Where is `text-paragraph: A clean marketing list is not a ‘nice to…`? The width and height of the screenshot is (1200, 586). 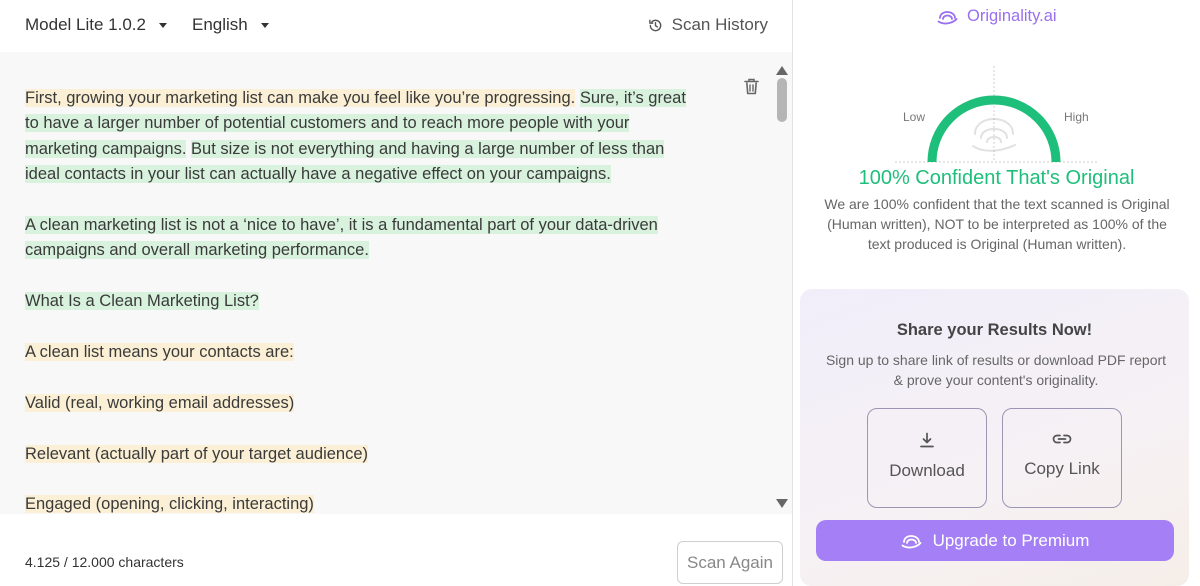
text-paragraph: A clean marketing list is not a ‘nice to… is located at coordinates (357, 238).